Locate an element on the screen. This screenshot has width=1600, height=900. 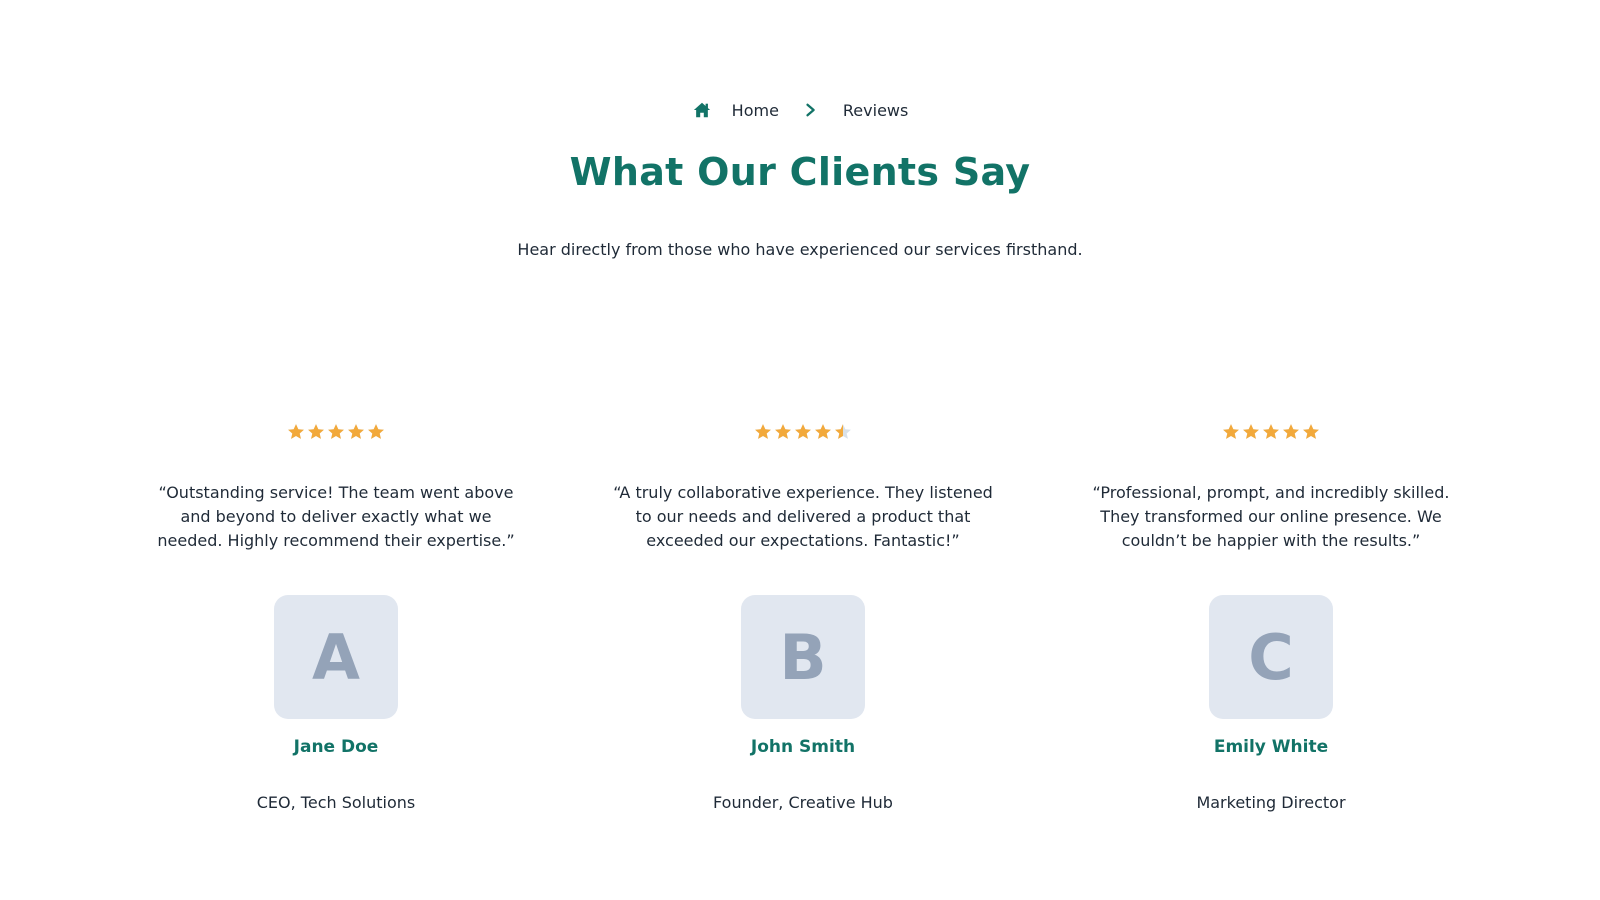
breadcrumb-home-link: Home is located at coordinates (755, 110).